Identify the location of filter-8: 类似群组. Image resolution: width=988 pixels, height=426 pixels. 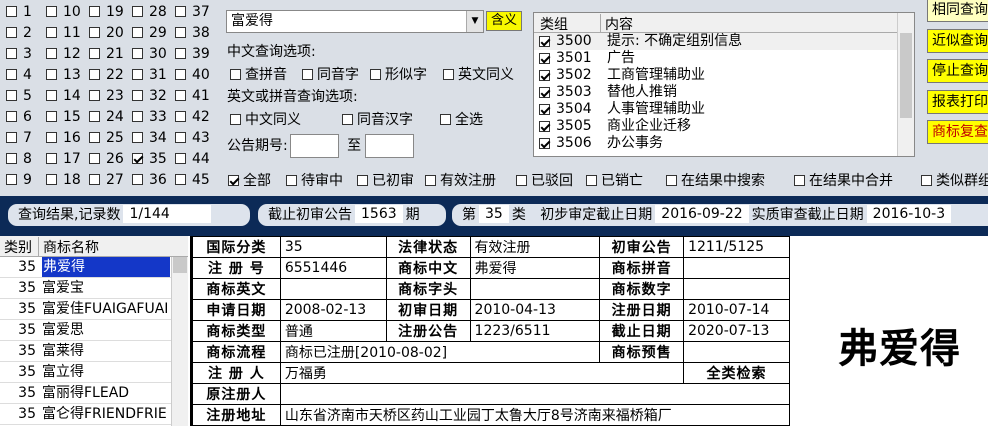
(954, 180).